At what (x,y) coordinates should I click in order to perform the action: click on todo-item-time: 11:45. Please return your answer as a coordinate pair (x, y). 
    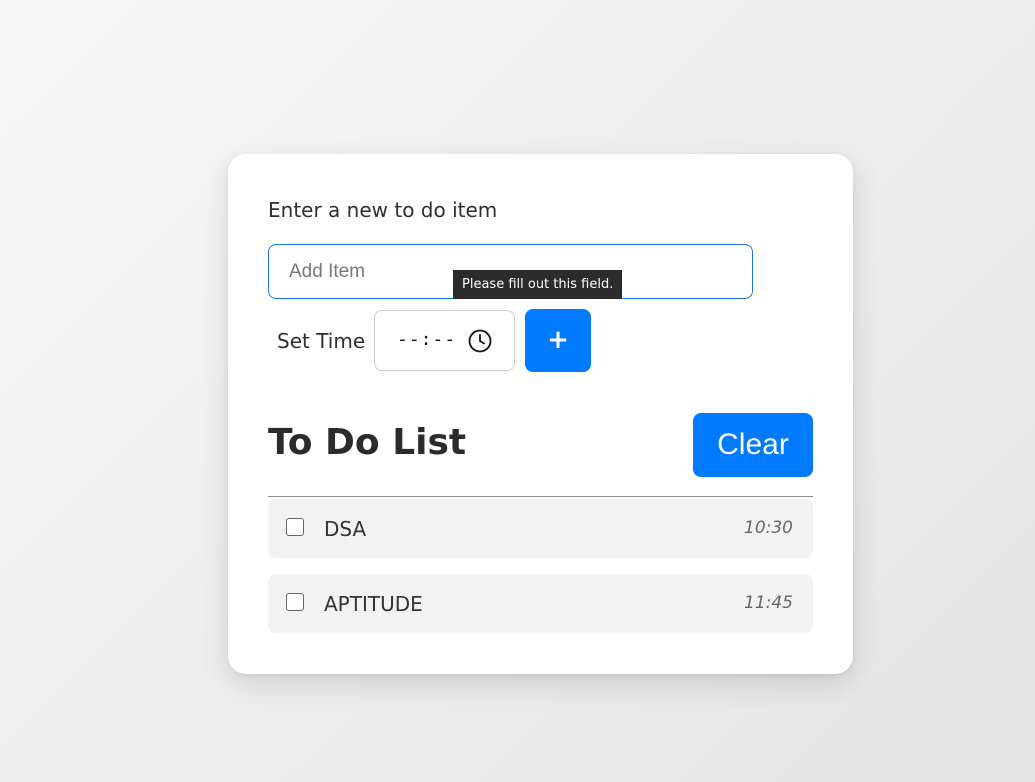
    Looking at the image, I should click on (768, 603).